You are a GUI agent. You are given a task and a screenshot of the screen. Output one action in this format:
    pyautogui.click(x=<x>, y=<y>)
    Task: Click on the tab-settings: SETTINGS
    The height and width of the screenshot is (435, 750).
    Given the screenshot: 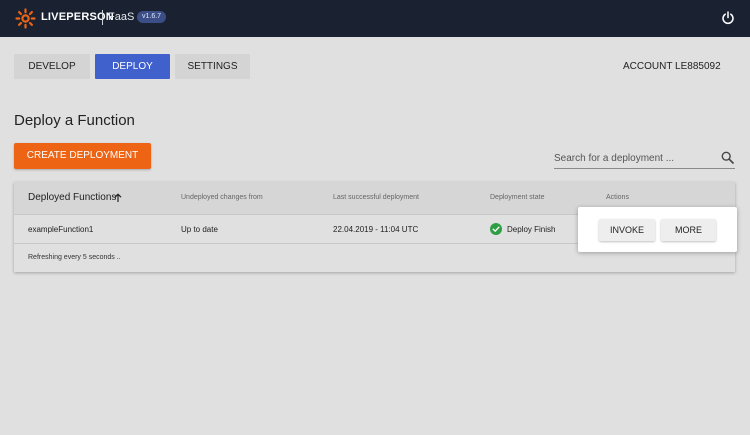 What is the action you would take?
    pyautogui.click(x=212, y=66)
    